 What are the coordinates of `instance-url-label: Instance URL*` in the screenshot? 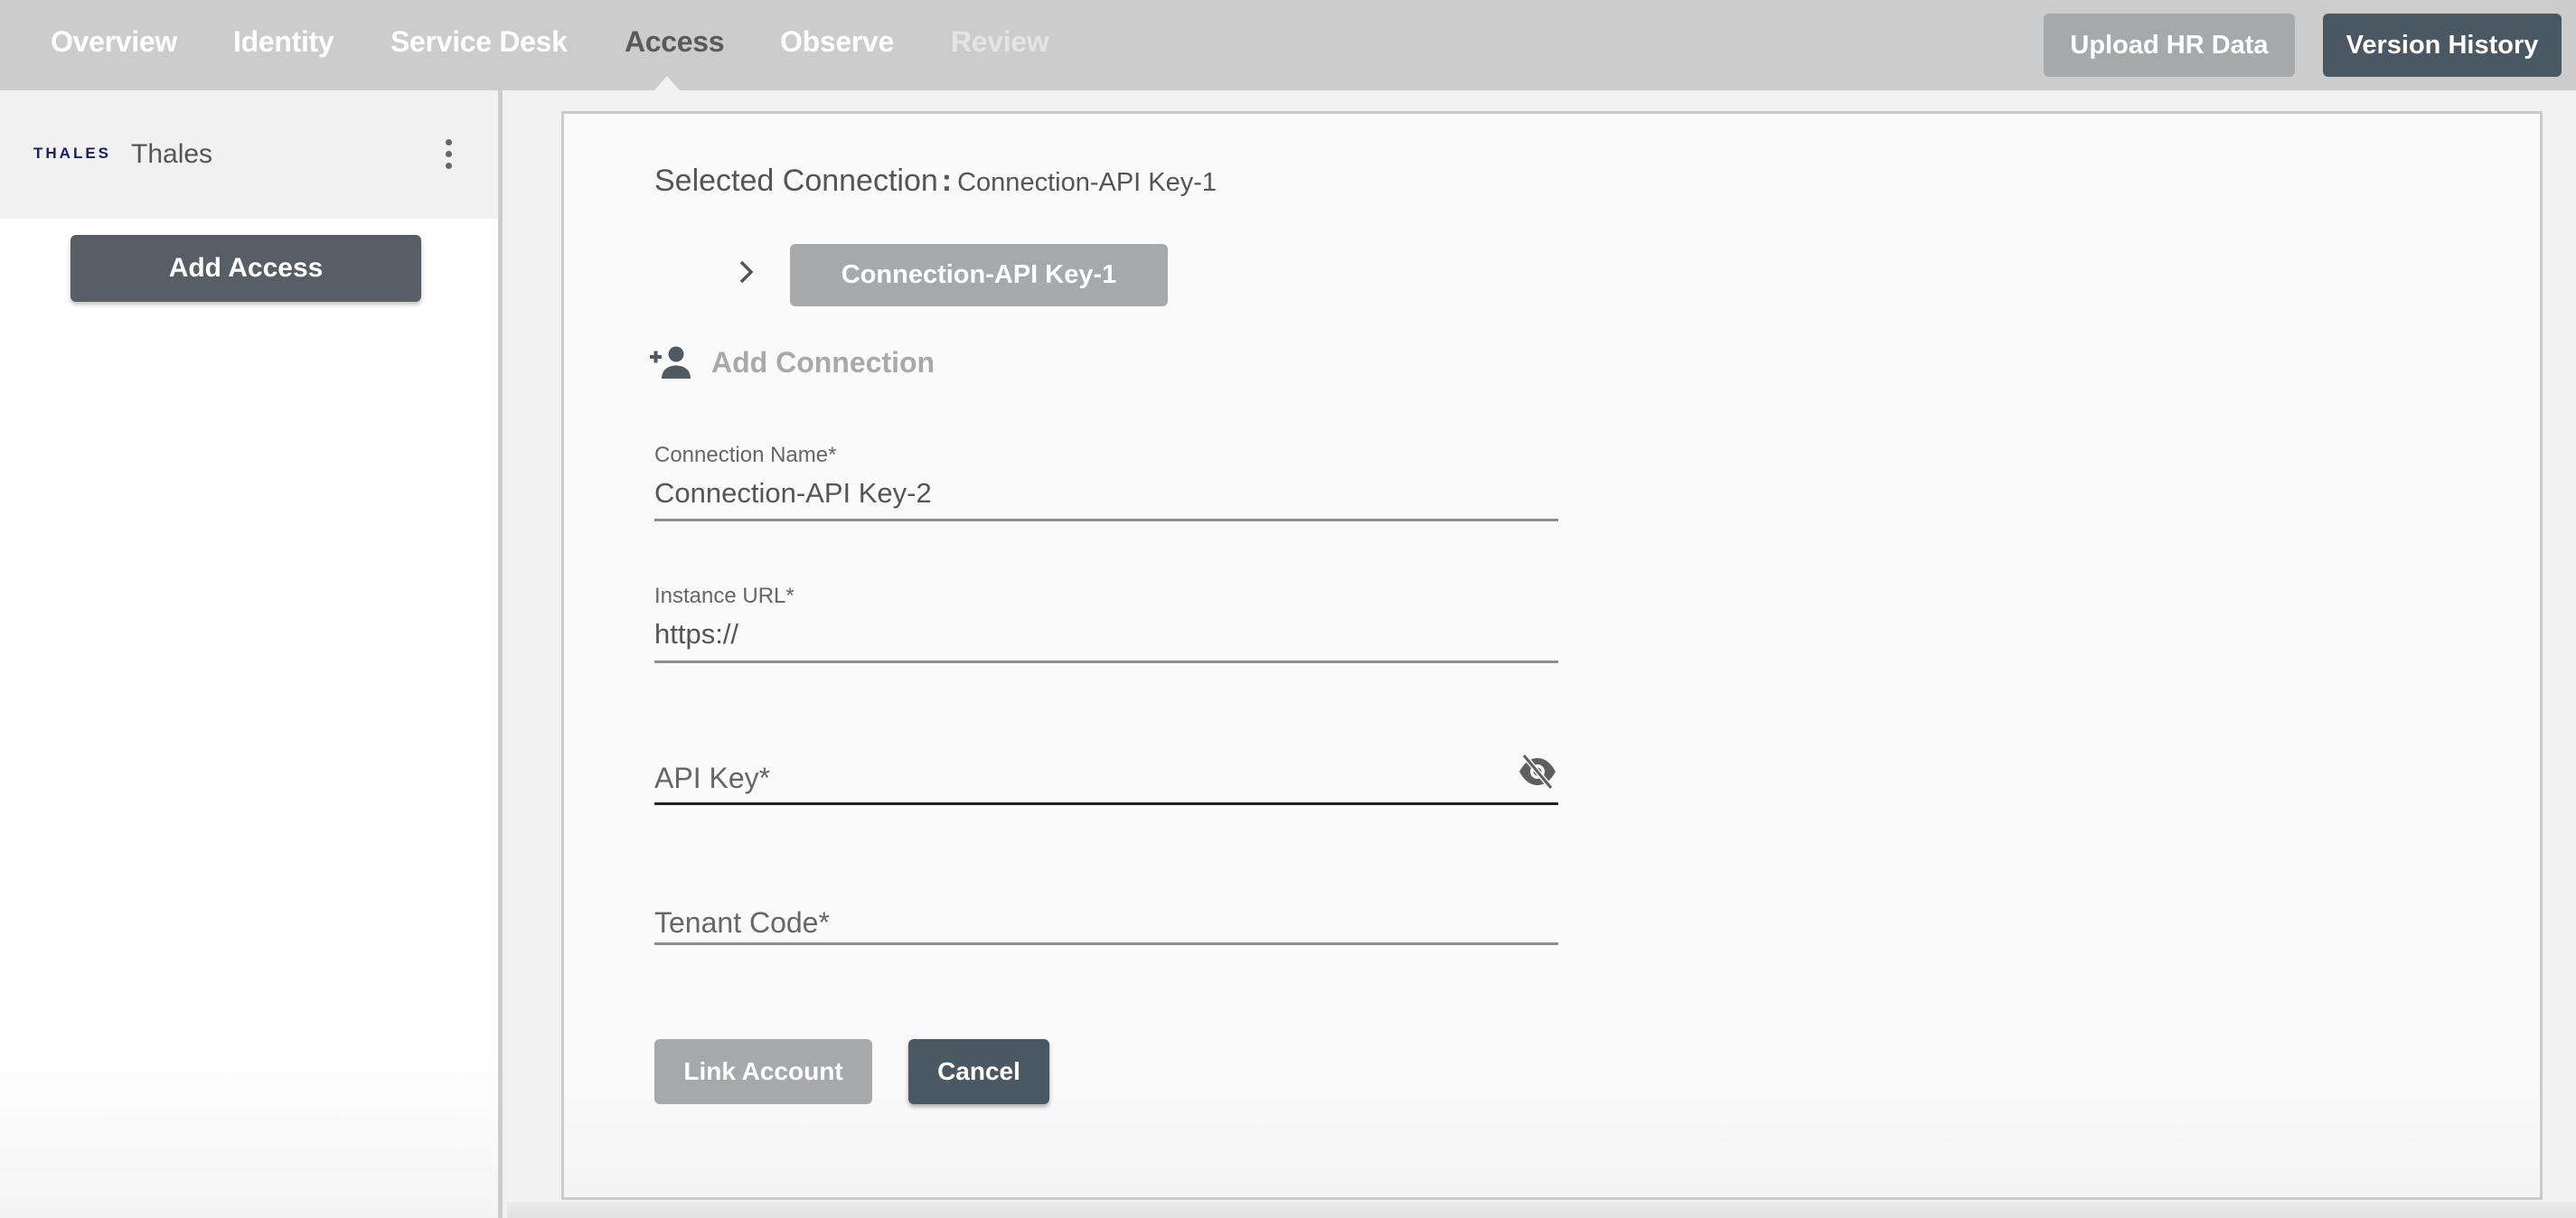 It's located at (724, 596).